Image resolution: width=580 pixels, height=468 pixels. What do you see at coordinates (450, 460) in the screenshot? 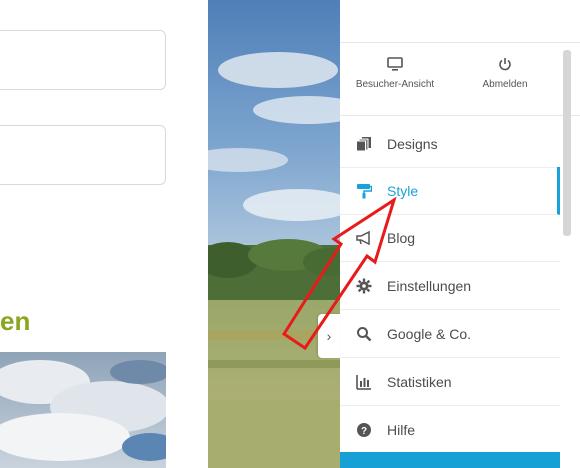
I see `panel-bottom-action-bar` at bounding box center [450, 460].